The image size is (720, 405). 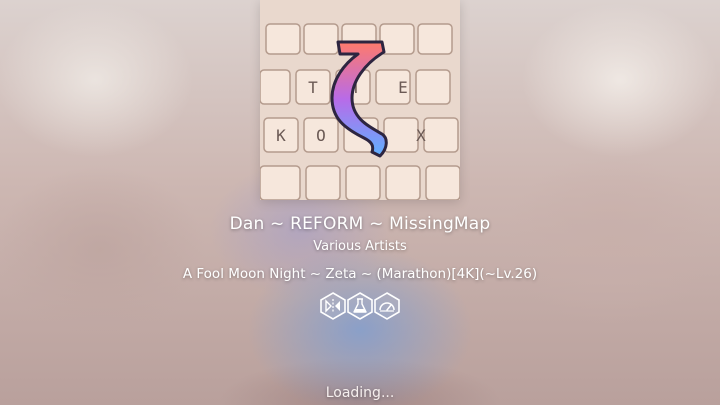 What do you see at coordinates (387, 306) in the screenshot?
I see `speedometer-icon` at bounding box center [387, 306].